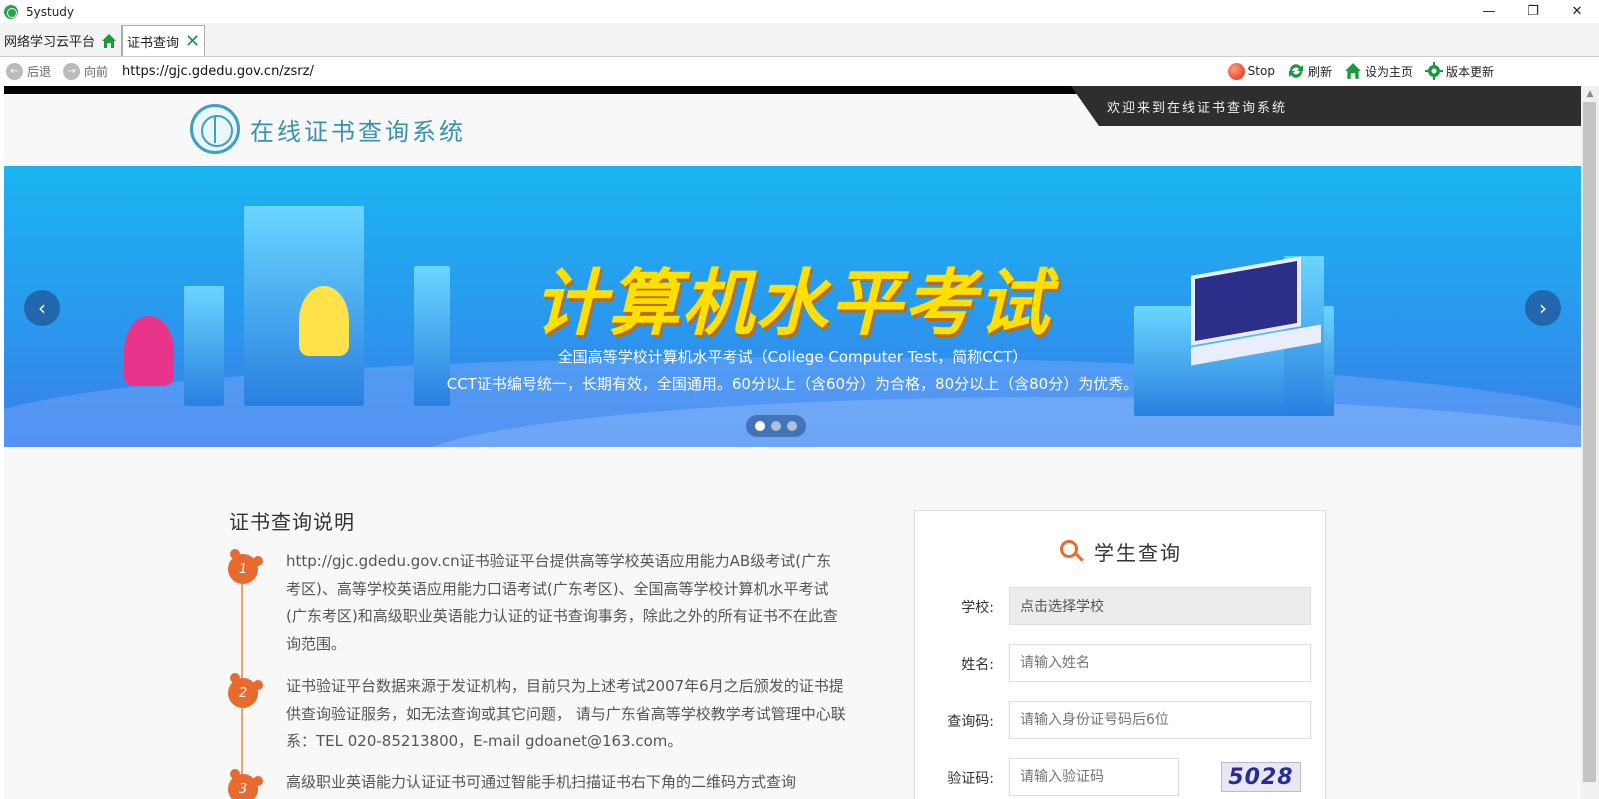 Image resolution: width=1599 pixels, height=799 pixels. What do you see at coordinates (245, 566) in the screenshot?
I see `step-marker: 1` at bounding box center [245, 566].